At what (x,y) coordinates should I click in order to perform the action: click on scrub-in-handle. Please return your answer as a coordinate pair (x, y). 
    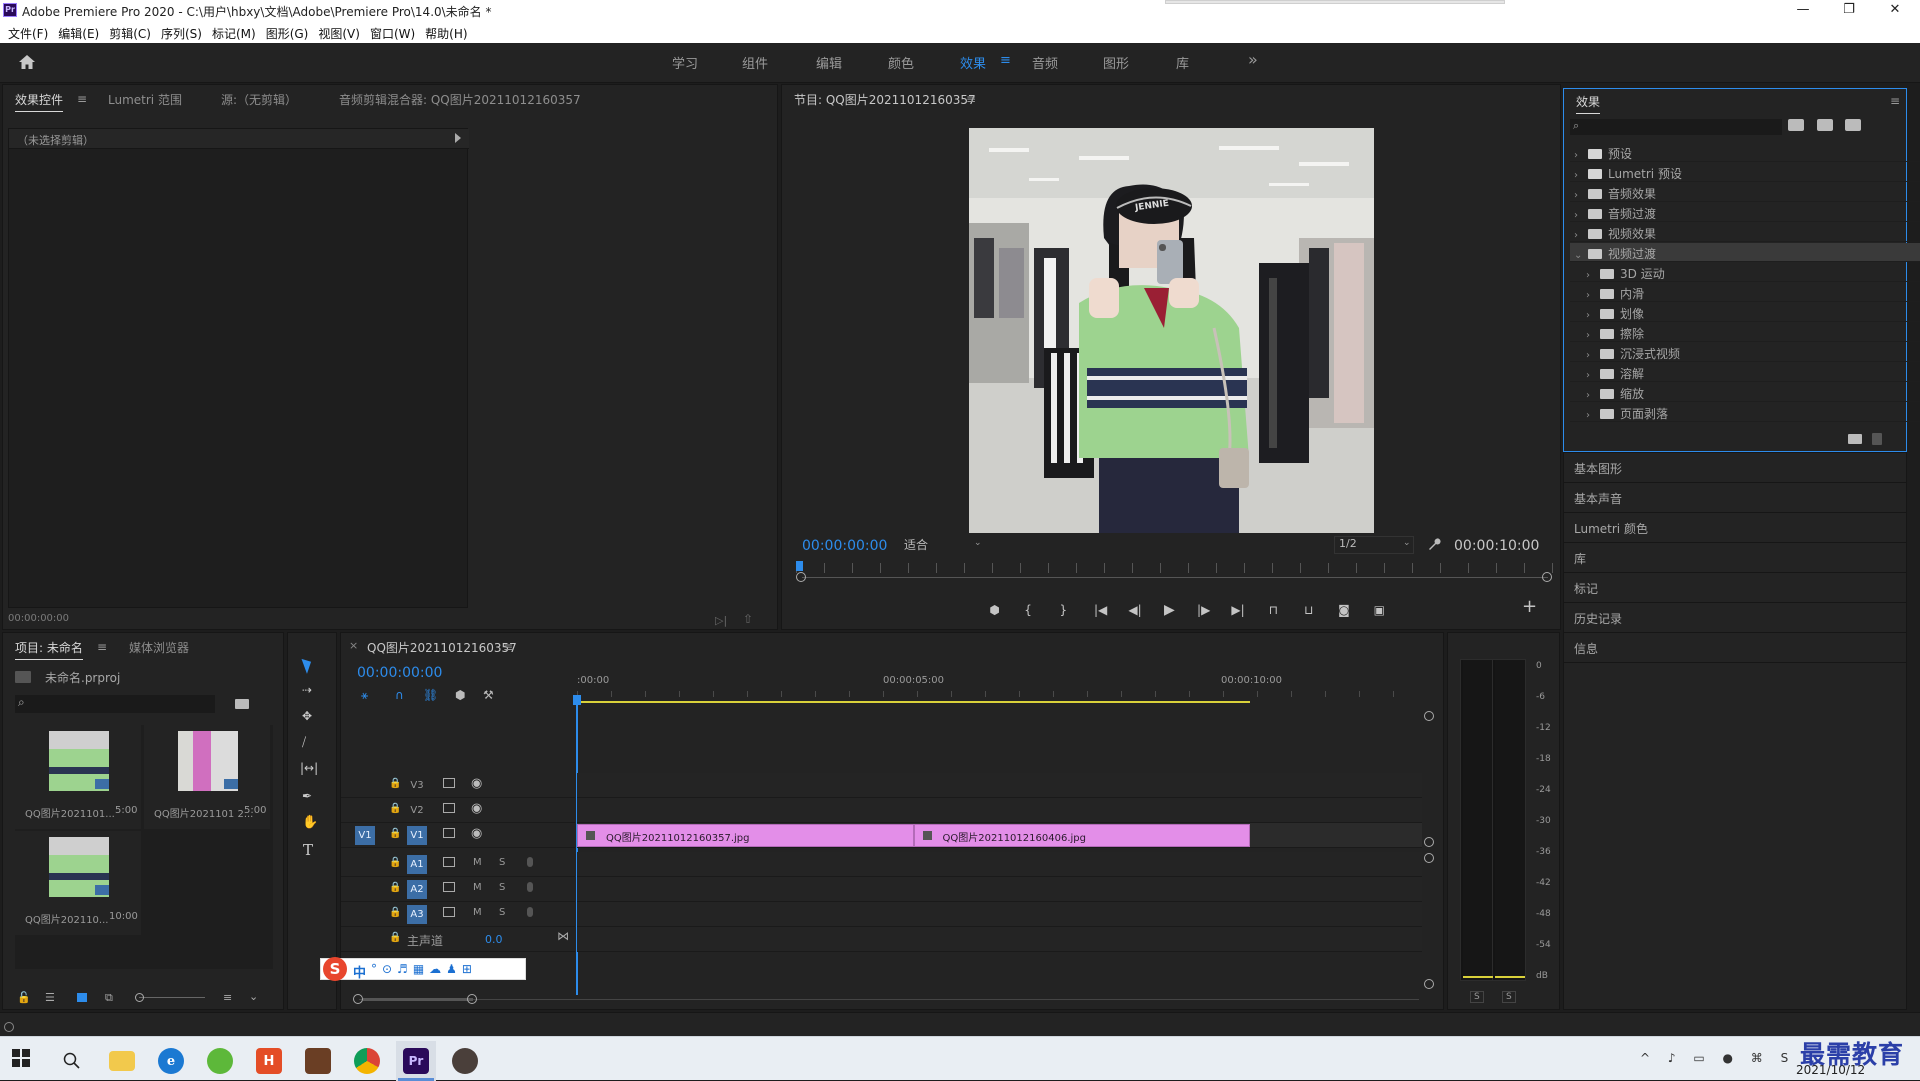
    Looking at the image, I should click on (801, 577).